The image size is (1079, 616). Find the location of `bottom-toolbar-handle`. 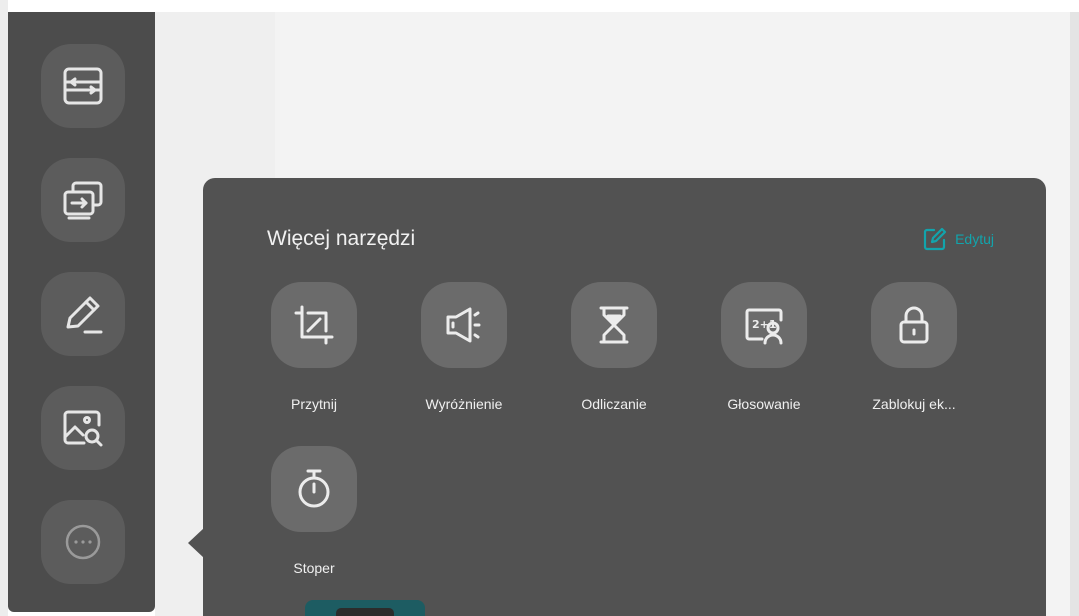

bottom-toolbar-handle is located at coordinates (365, 612).